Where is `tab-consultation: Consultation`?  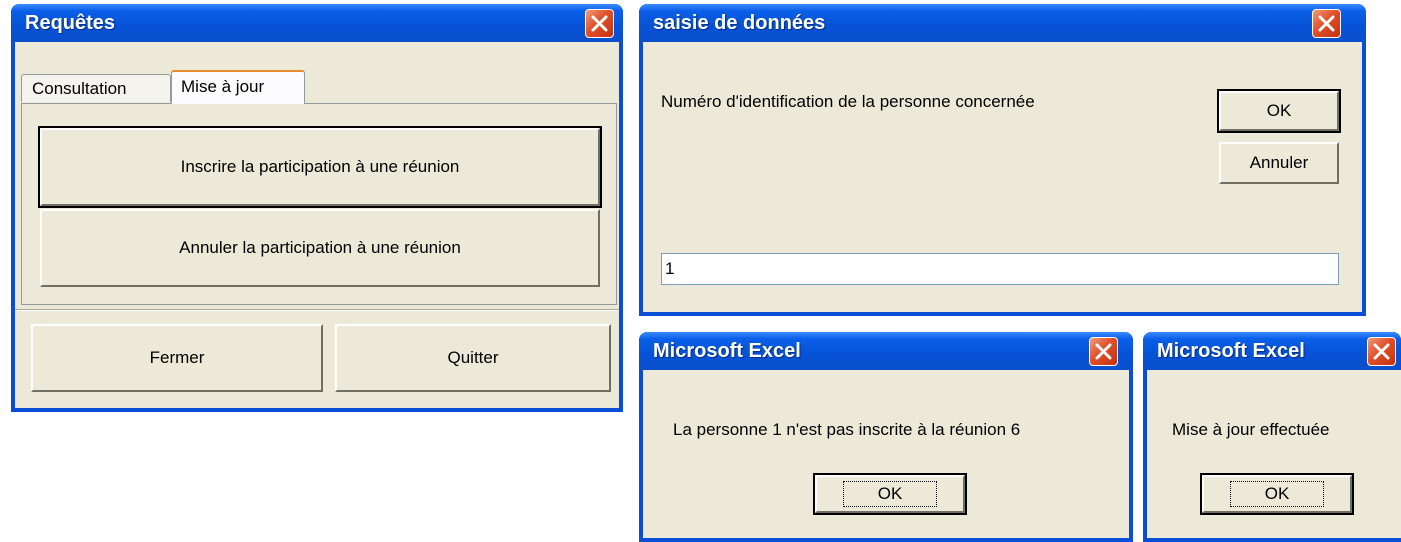
tab-consultation: Consultation is located at coordinates (96, 88).